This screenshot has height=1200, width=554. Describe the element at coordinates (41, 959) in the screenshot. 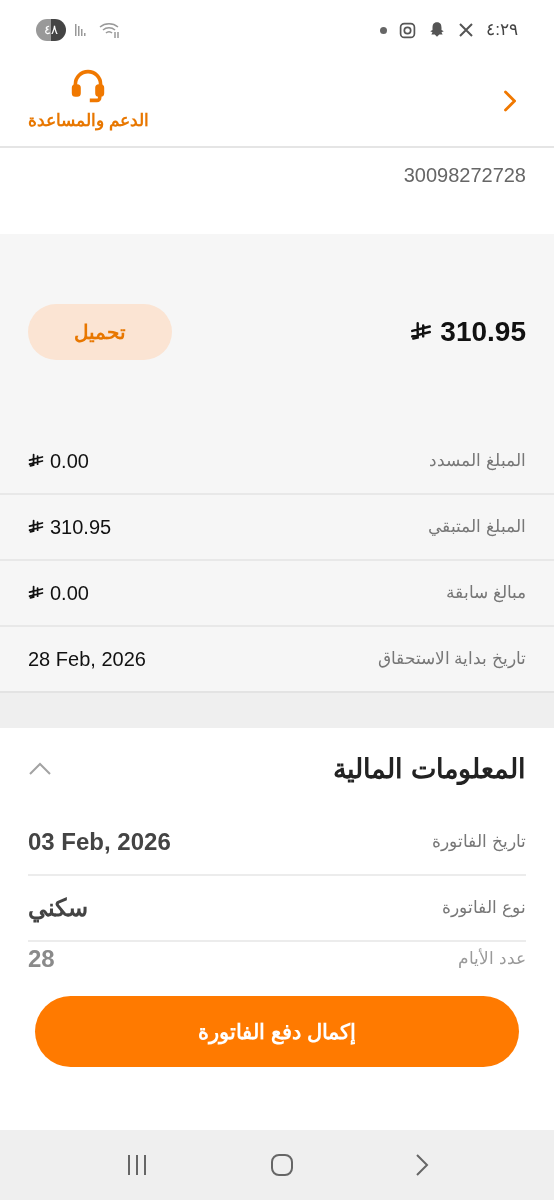

I see `info-value: 28` at that location.